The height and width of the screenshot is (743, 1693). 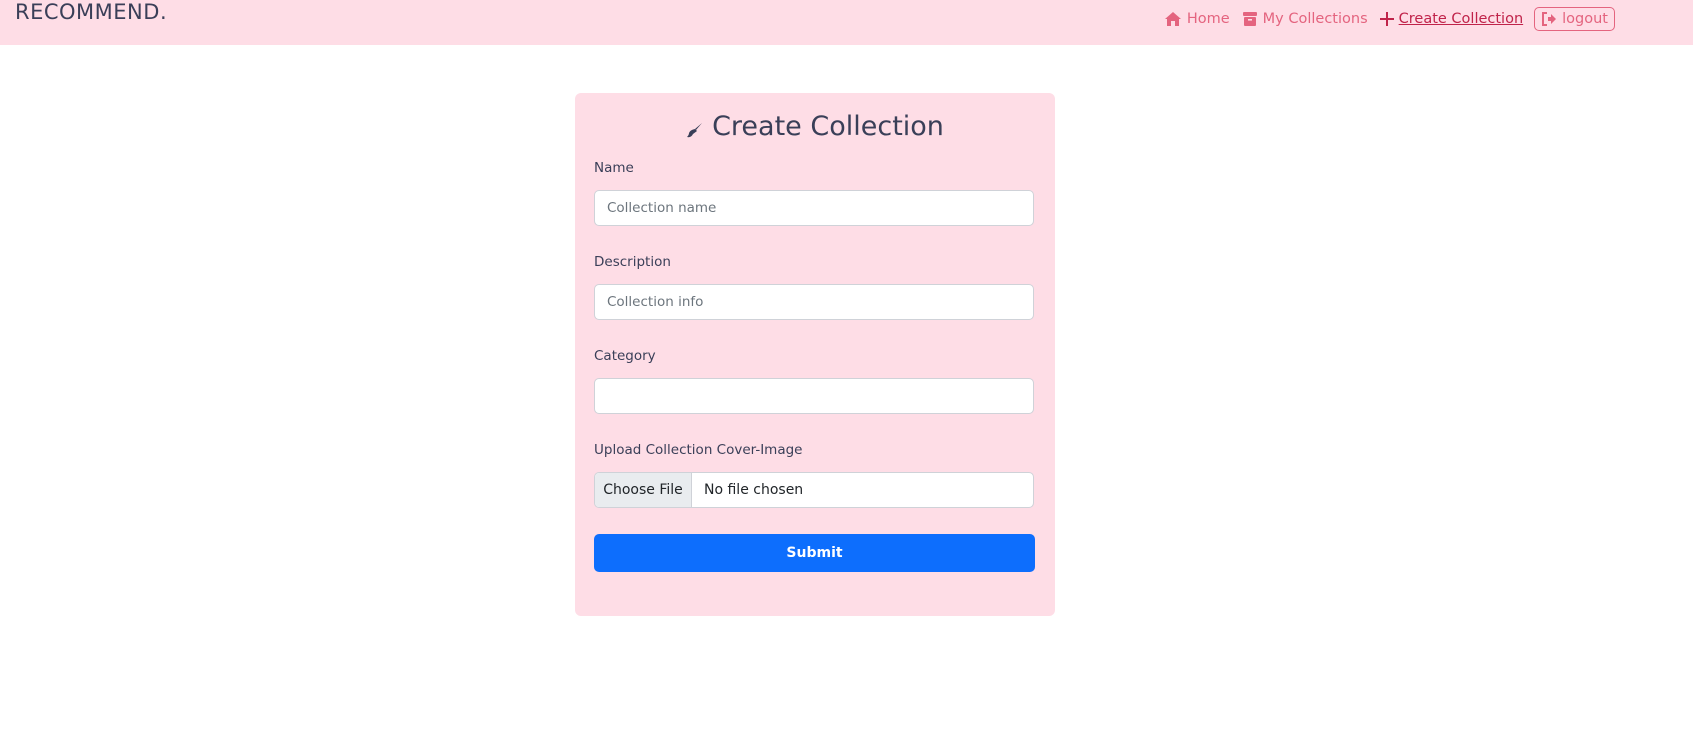 What do you see at coordinates (1315, 19) in the screenshot?
I see `nav-my-collections-label: My Collections` at bounding box center [1315, 19].